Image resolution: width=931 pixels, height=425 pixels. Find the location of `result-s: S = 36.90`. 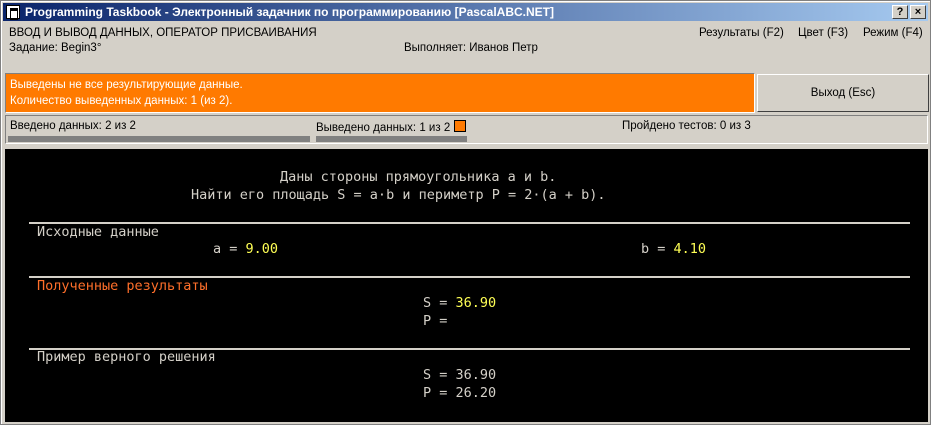

result-s: S = 36.90 is located at coordinates (460, 303).